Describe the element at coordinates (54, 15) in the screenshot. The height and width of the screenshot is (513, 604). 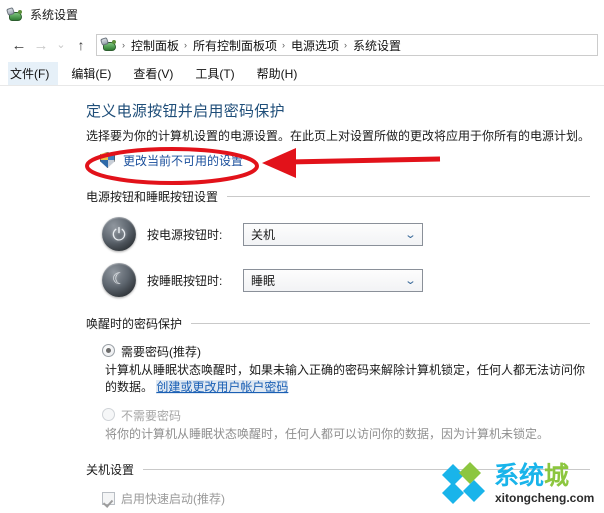
I see `window-title: 系统设置` at that location.